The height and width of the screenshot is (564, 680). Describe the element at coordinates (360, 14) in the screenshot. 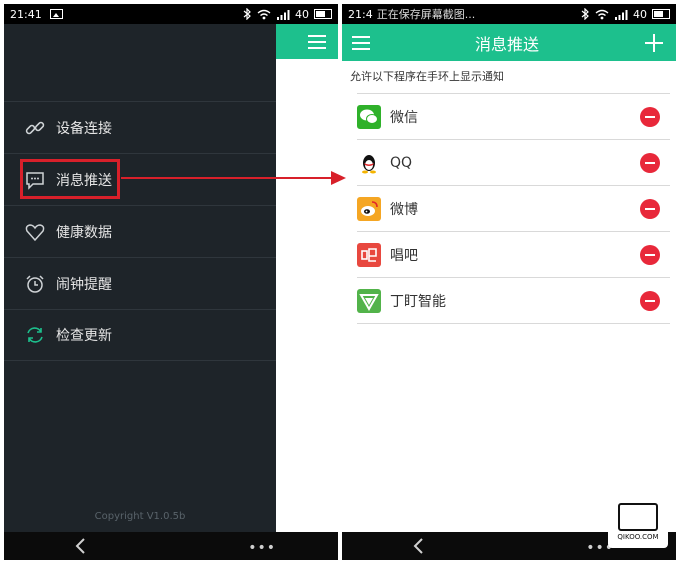

I see `status-time: 21:4` at that location.